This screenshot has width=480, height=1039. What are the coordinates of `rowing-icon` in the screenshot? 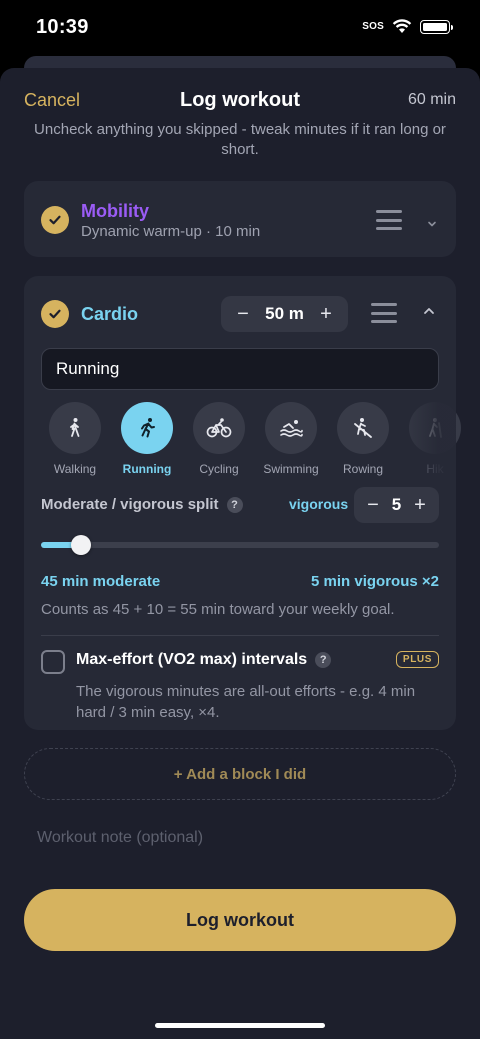 It's located at (363, 428).